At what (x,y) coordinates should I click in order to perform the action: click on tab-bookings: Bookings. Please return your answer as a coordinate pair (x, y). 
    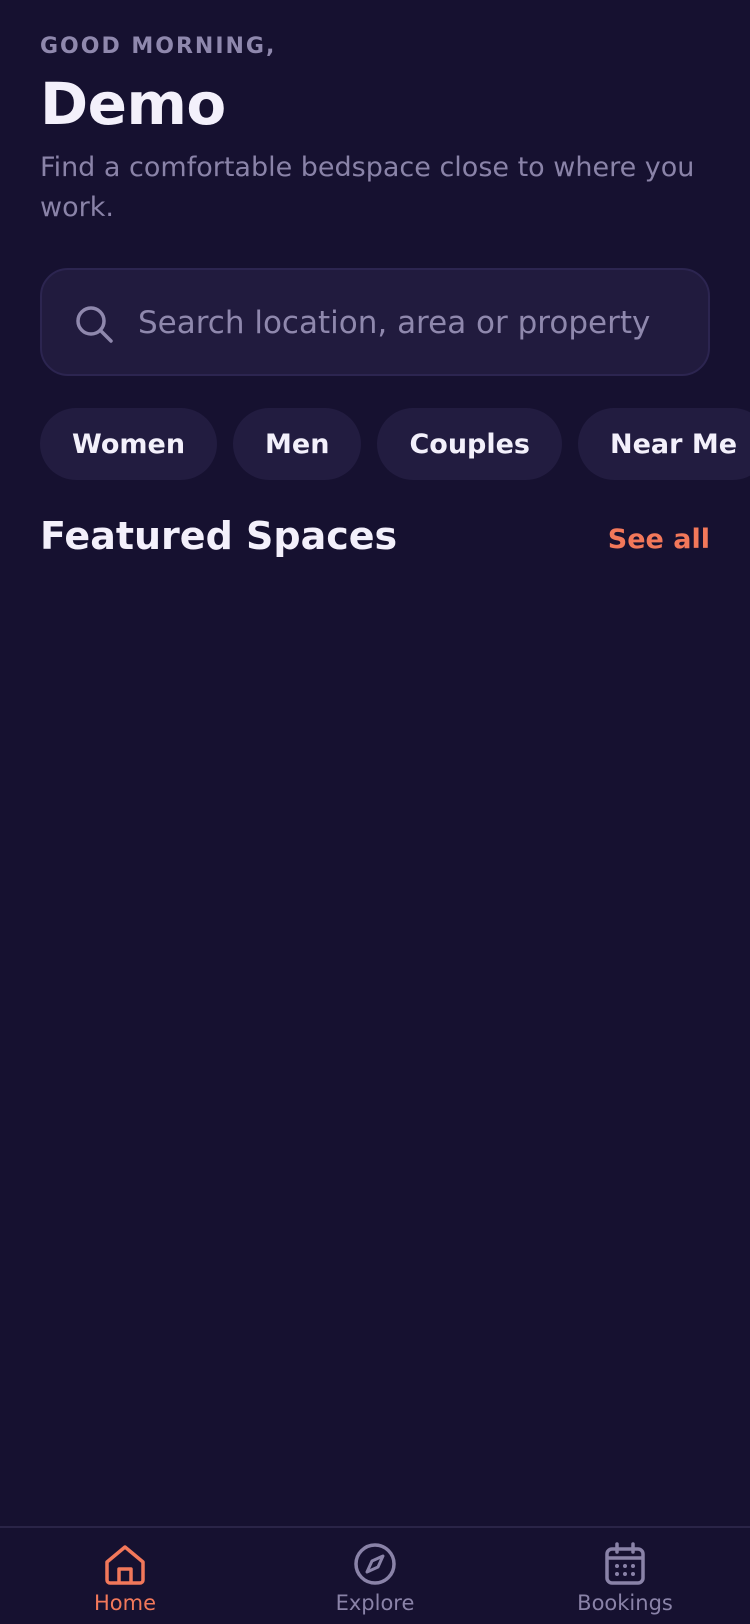
    Looking at the image, I should click on (625, 1579).